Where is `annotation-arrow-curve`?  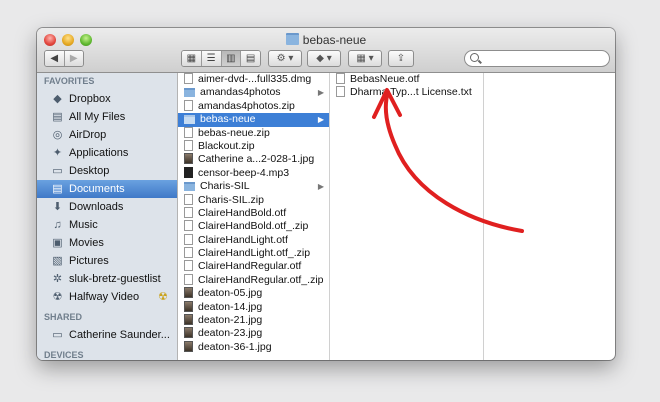
annotation-arrow-curve is located at coordinates (453, 161).